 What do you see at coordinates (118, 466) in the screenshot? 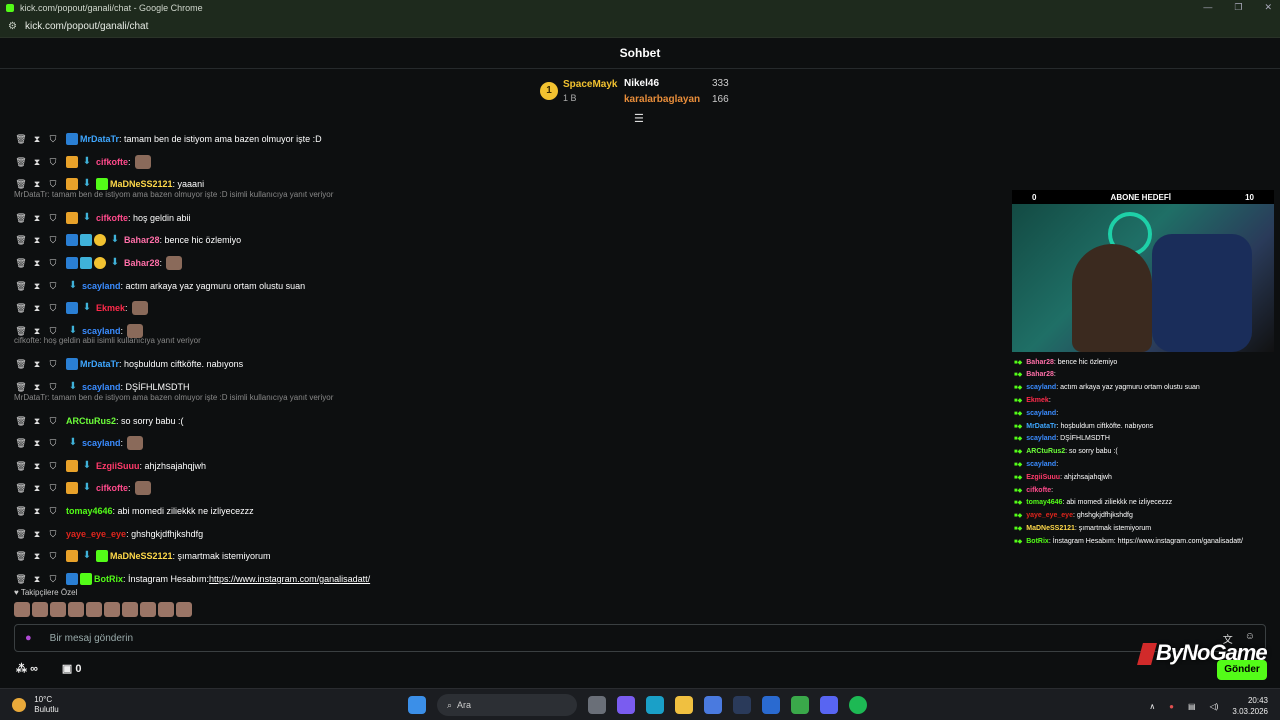
I see `chat-username: EzgiiSuuu` at bounding box center [118, 466].